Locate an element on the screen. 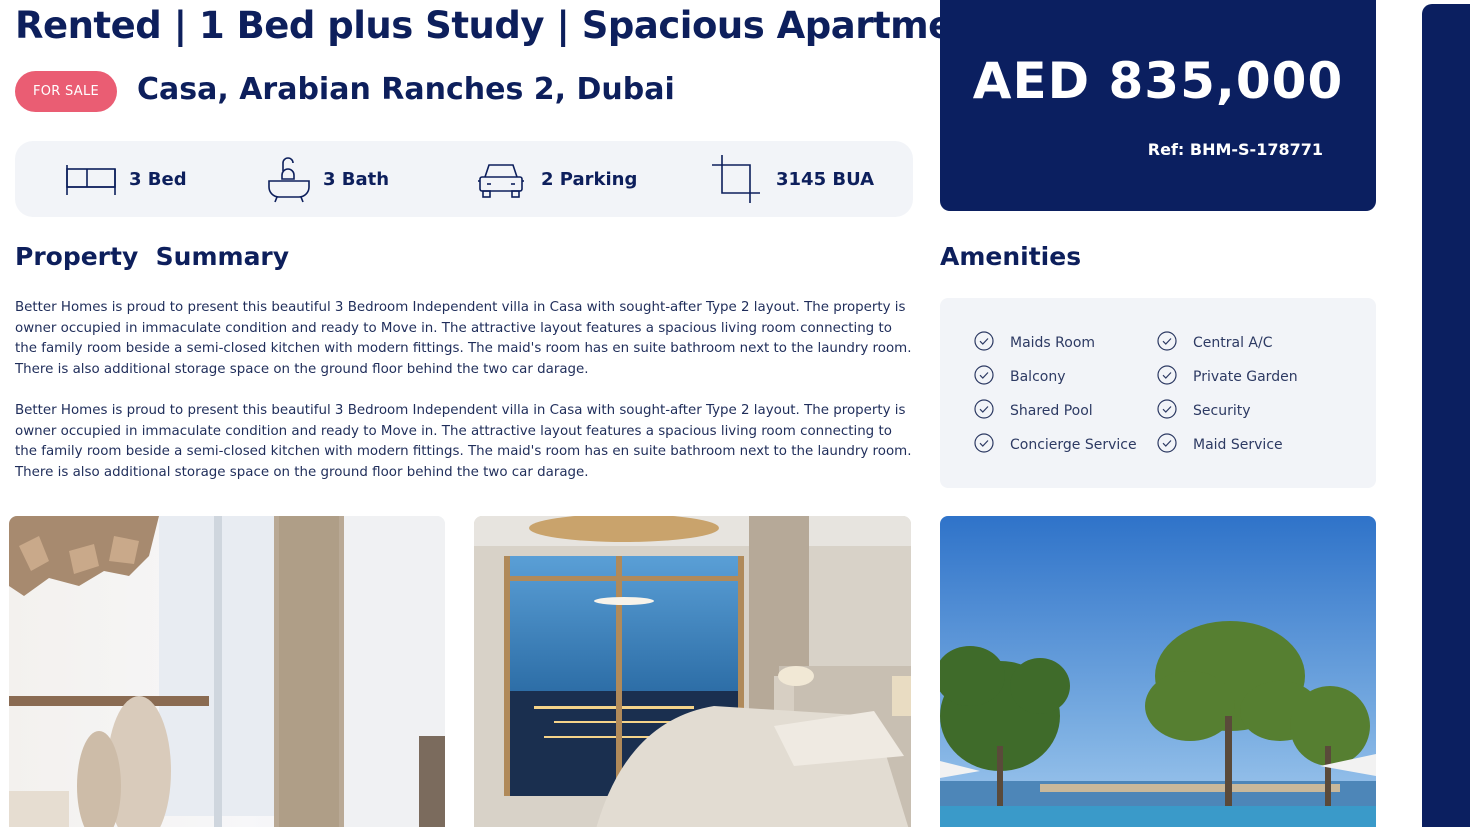 This screenshot has width=1470, height=827. amenity-item: Central A/C is located at coordinates (1215, 343).